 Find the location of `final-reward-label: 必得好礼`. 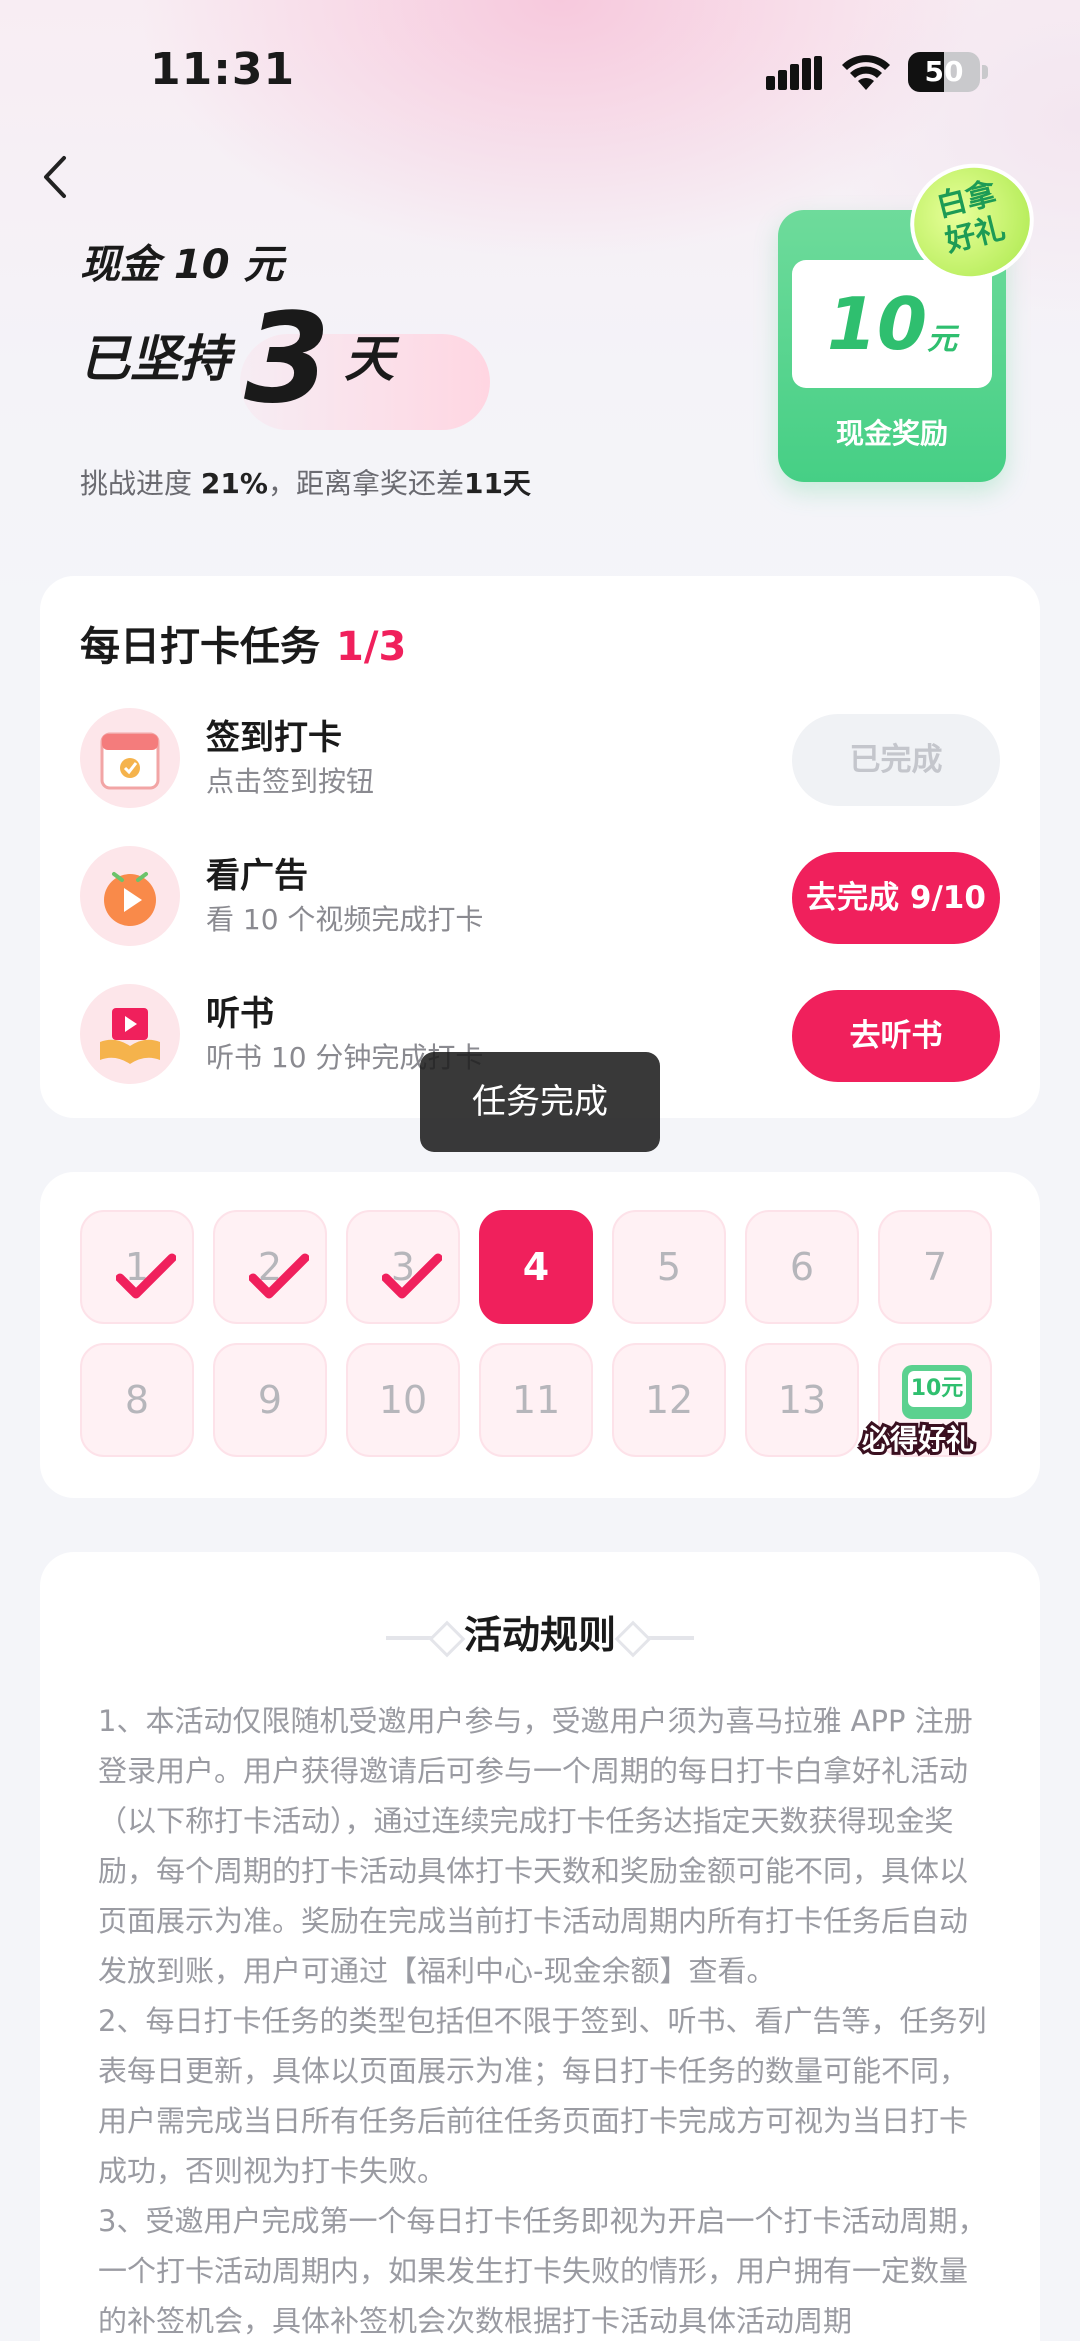

final-reward-label: 必得好礼 is located at coordinates (918, 1439).